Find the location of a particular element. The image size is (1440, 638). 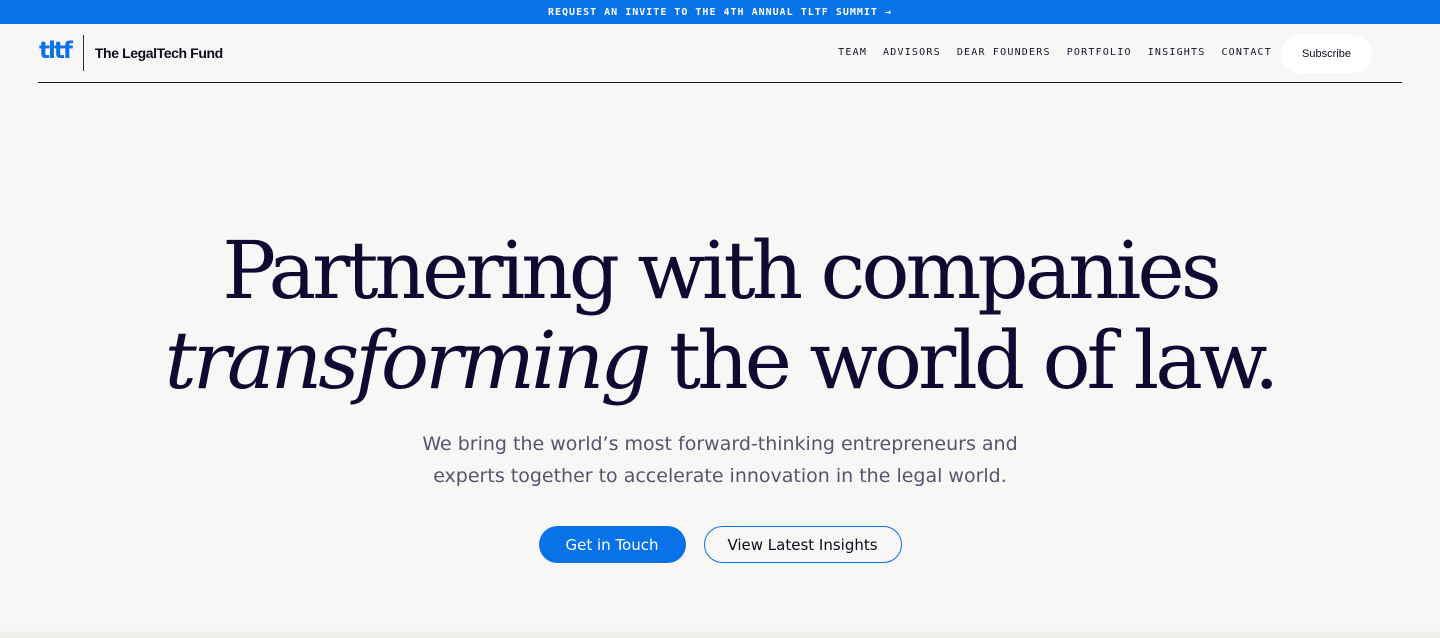

tltf-logo-icon: tltf is located at coordinates (56, 51).